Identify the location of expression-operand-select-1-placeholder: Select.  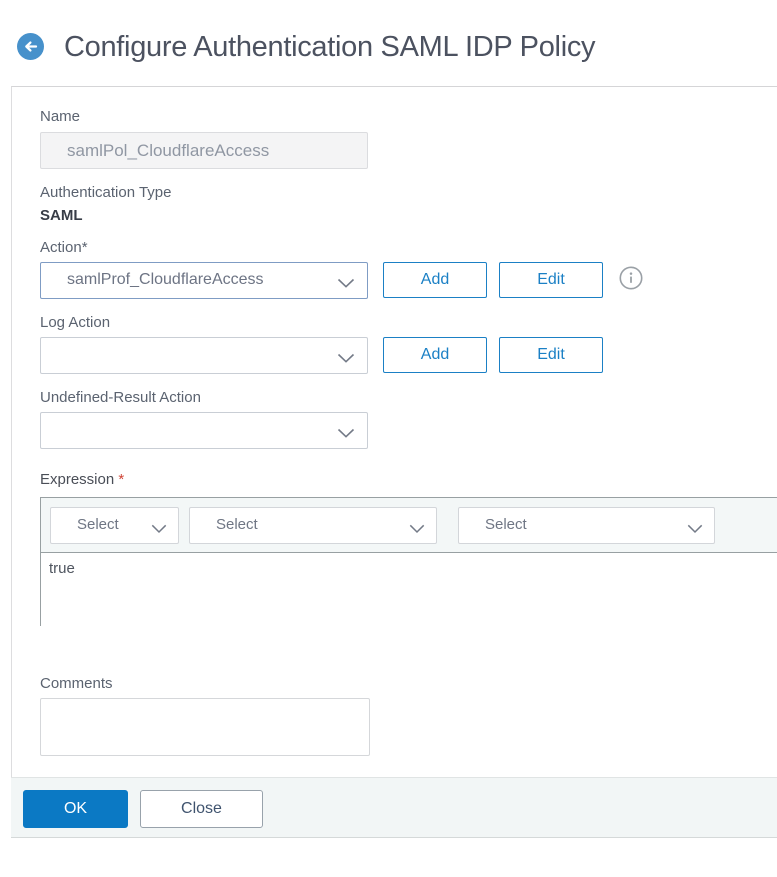
(98, 524).